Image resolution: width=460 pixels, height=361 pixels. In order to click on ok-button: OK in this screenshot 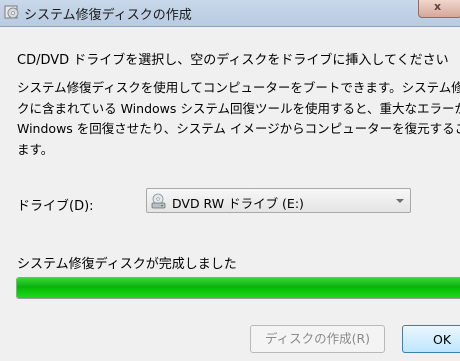, I will do `click(431, 339)`.